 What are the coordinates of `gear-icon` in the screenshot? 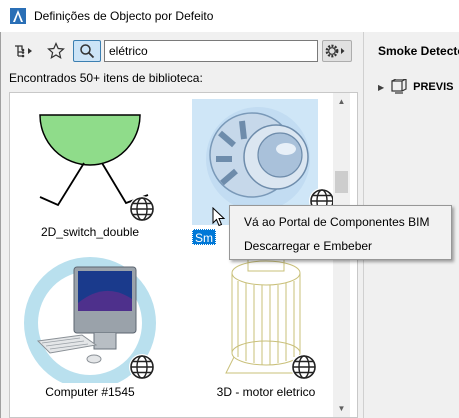 It's located at (335, 51).